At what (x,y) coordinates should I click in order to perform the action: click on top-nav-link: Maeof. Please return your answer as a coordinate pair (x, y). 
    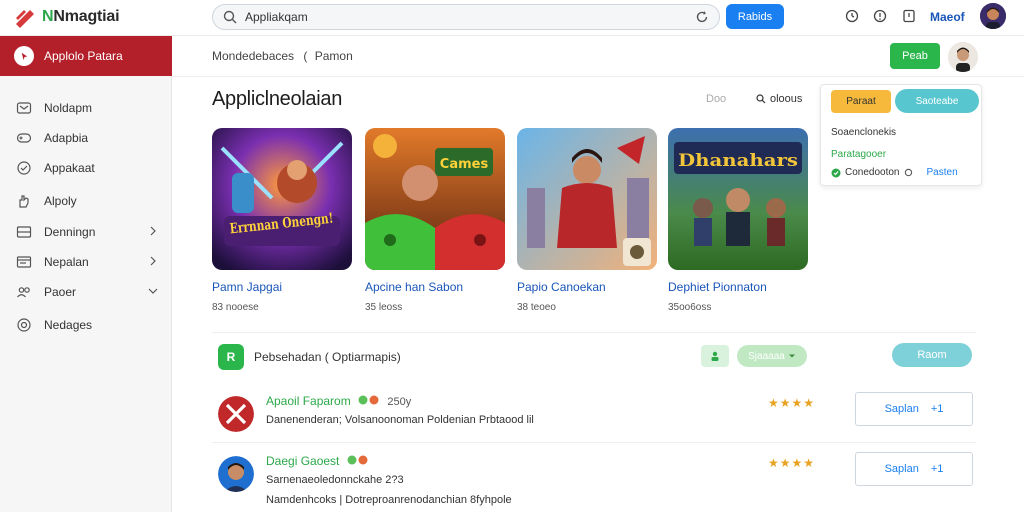
    Looking at the image, I should click on (947, 17).